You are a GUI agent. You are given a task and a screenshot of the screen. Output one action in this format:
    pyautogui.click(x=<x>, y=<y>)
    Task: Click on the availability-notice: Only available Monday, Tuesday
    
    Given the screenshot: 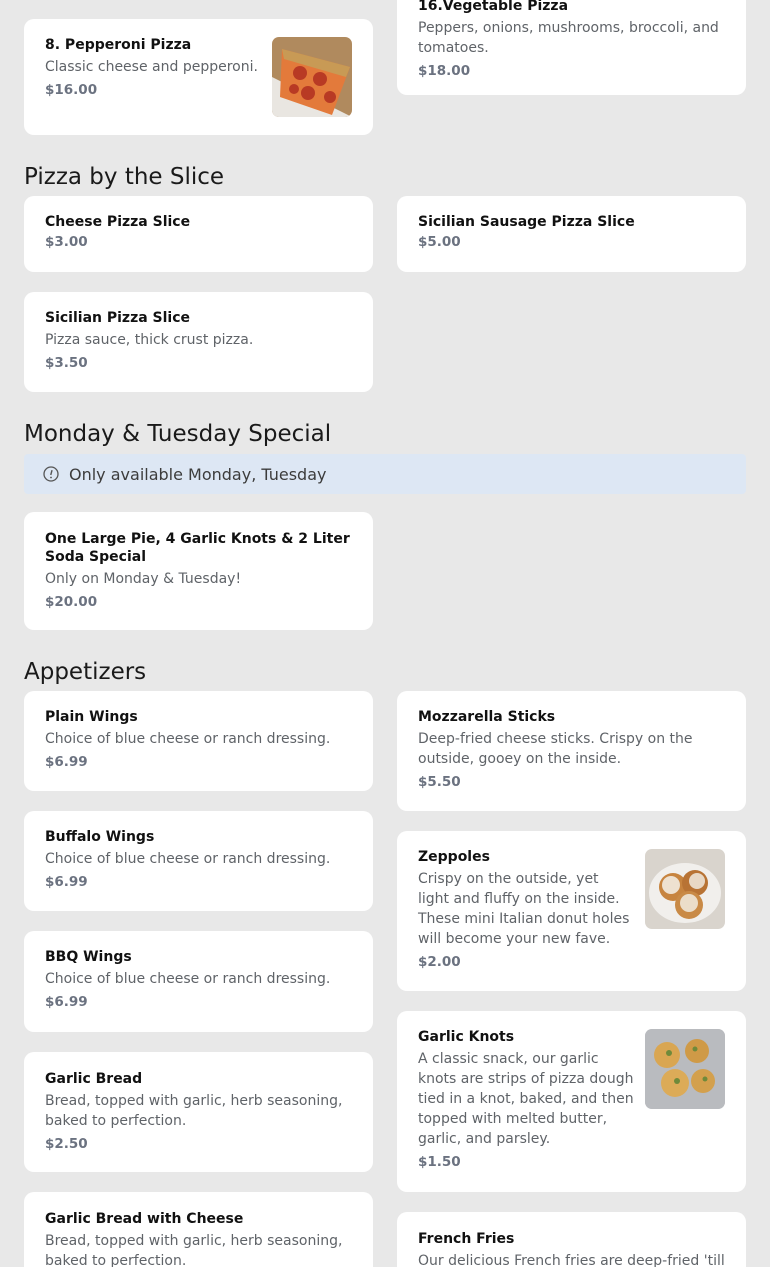 What is the action you would take?
    pyautogui.click(x=385, y=474)
    